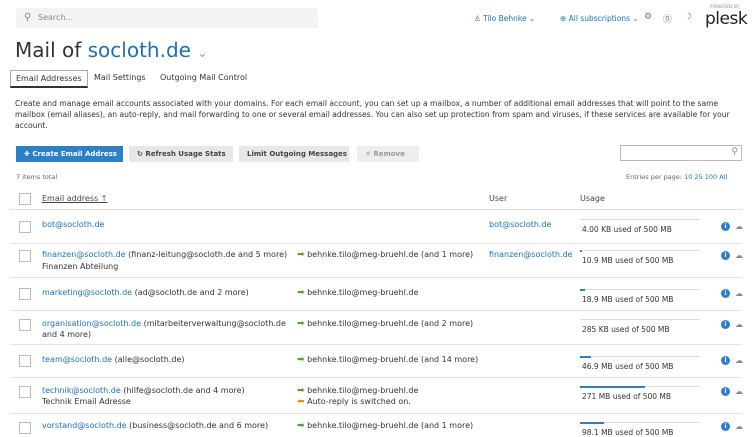 The image size is (752, 437). I want to click on refresh-usage-button: ↻ Refresh Usage Stats, so click(181, 154).